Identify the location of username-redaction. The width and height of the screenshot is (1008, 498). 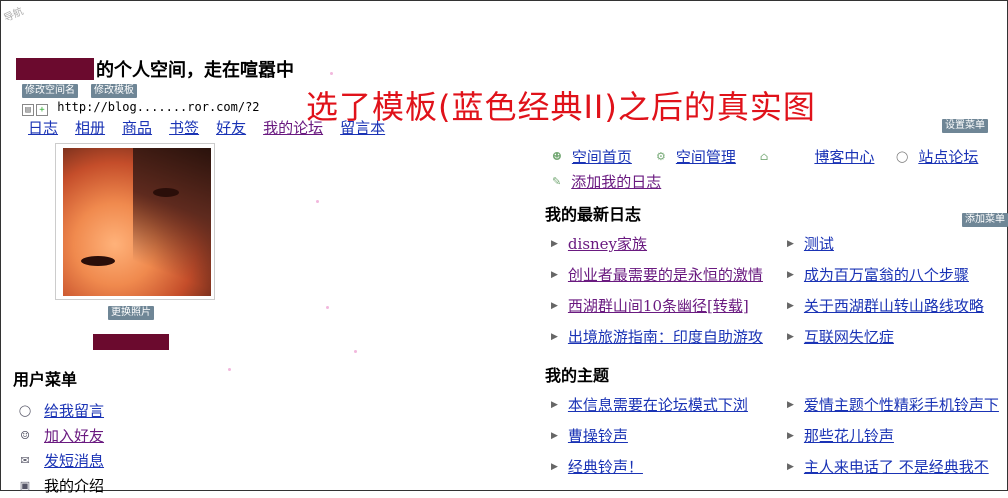
(55, 69).